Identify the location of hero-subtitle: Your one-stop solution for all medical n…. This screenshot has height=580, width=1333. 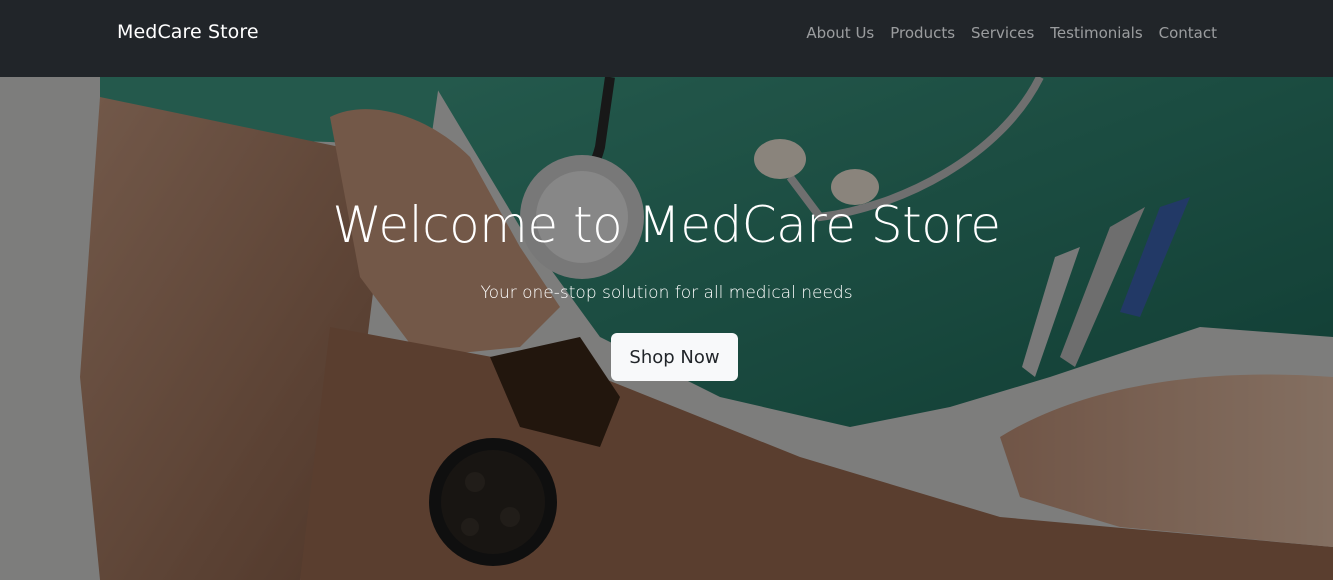
(666, 293).